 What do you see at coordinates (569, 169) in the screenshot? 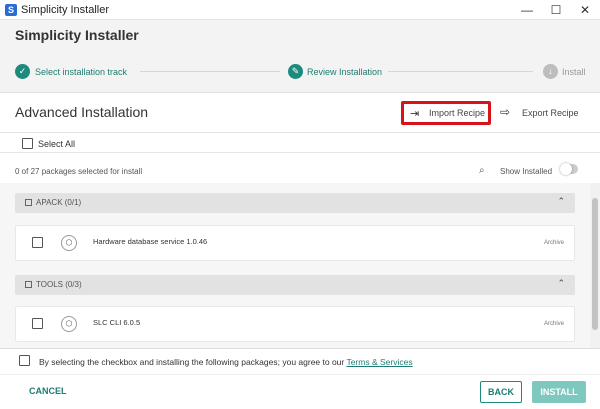
I see `show-installed-toggle` at bounding box center [569, 169].